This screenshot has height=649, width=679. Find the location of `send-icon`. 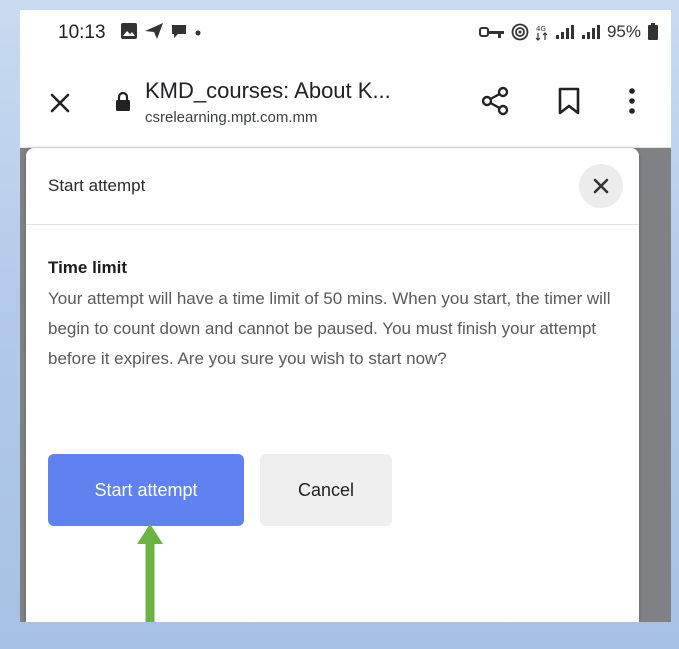

send-icon is located at coordinates (154, 31).